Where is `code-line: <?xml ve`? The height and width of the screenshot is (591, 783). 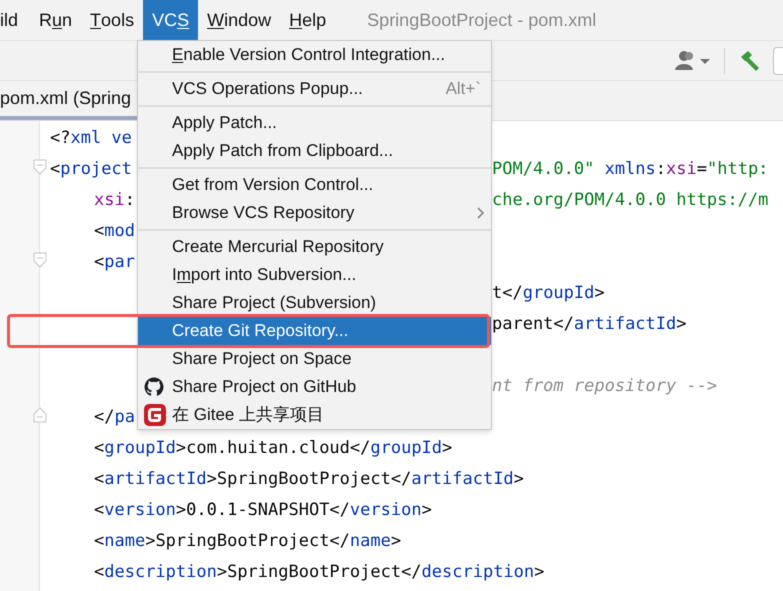
code-line: <?xml ve is located at coordinates (91, 138).